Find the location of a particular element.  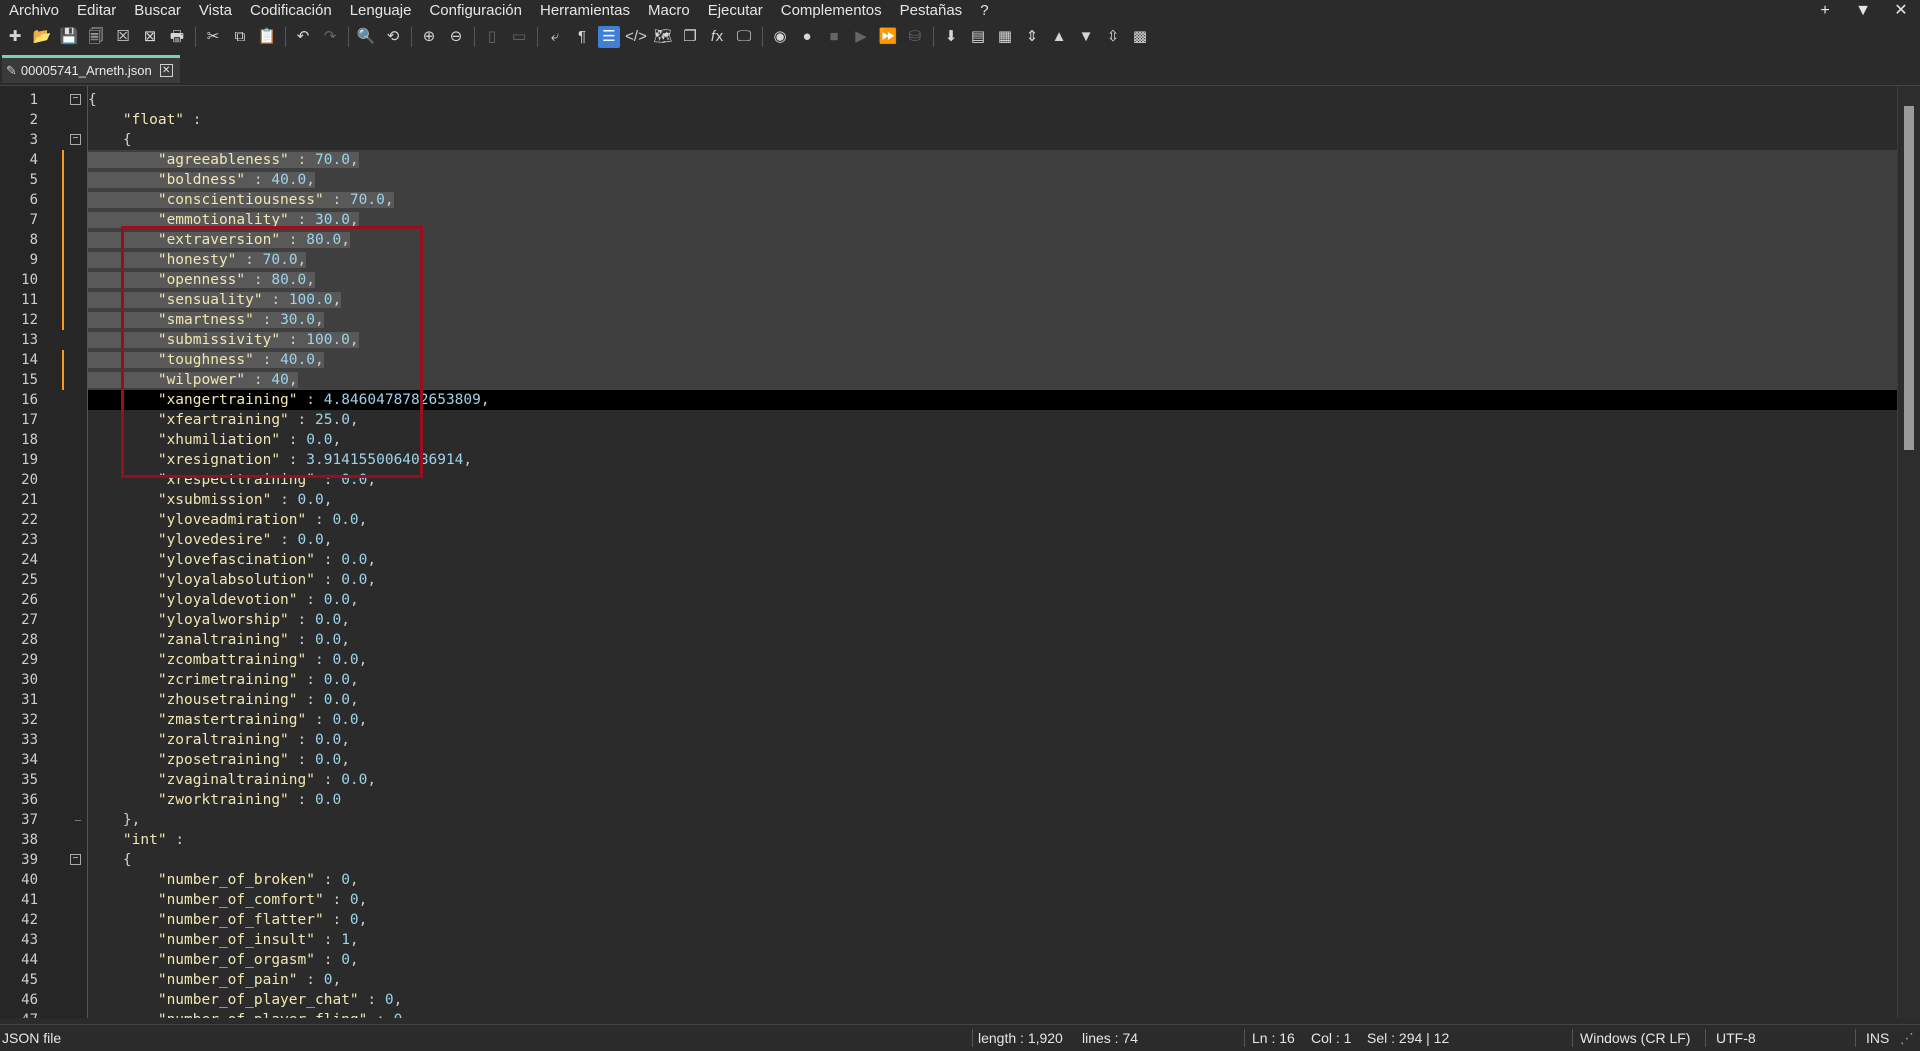

plugin-d-icon: ⇕ is located at coordinates (1032, 37).